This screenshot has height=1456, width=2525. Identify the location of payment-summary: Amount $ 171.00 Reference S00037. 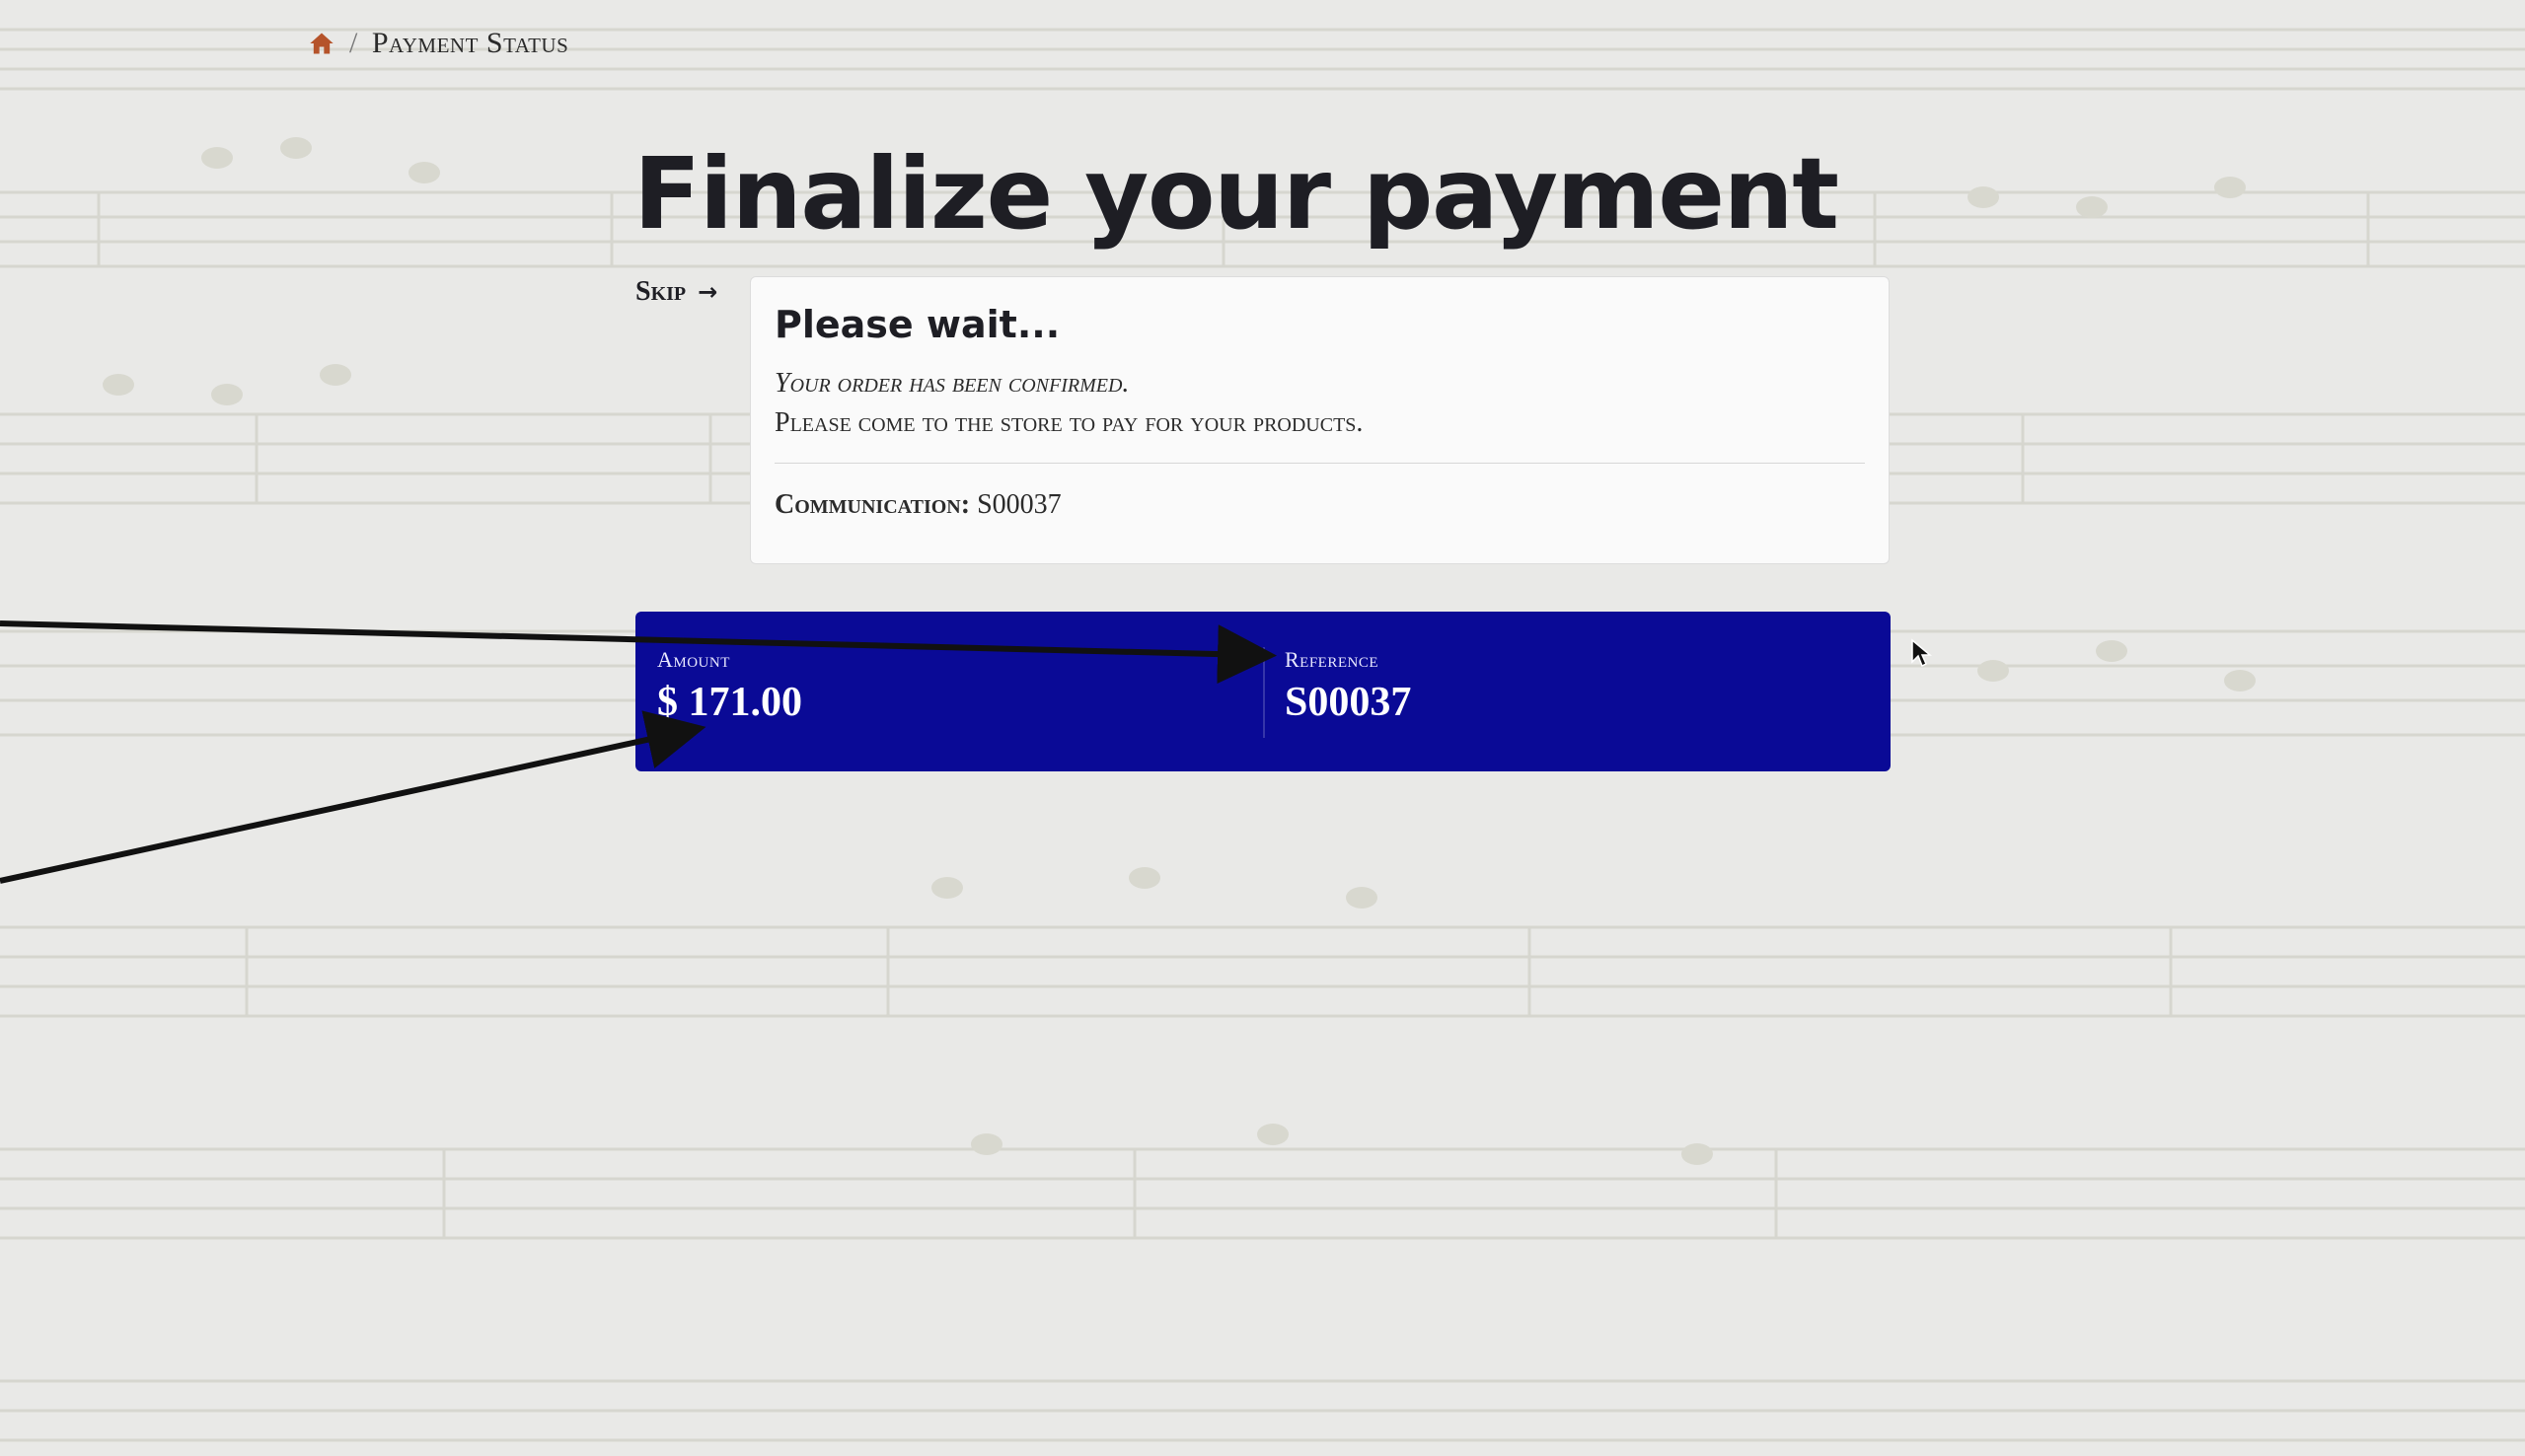
(1263, 691).